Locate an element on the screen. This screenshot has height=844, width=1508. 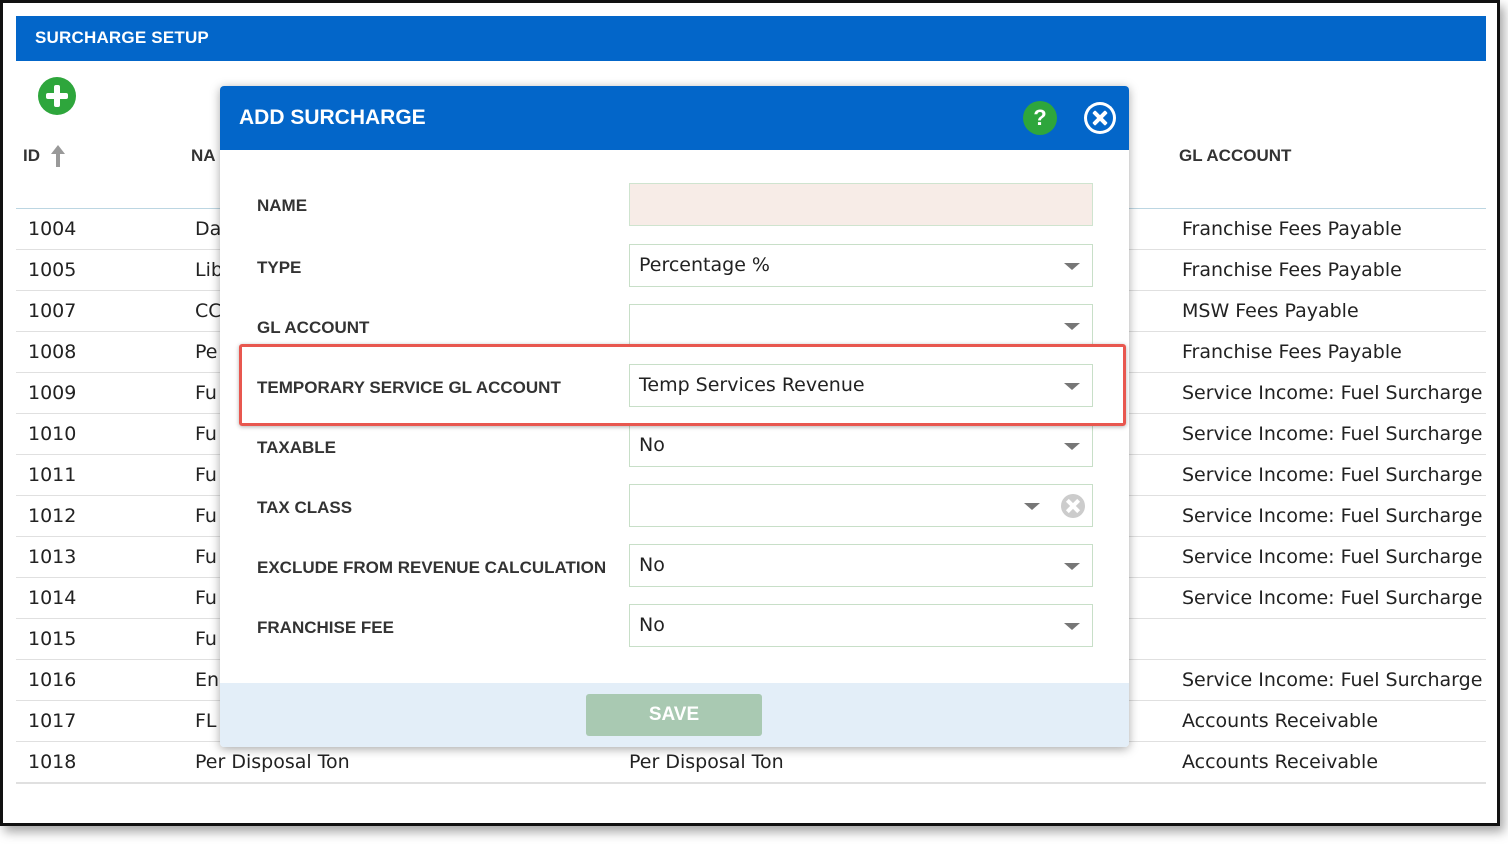
franchise-fee-label: FRANCHISE FEE is located at coordinates (325, 627).